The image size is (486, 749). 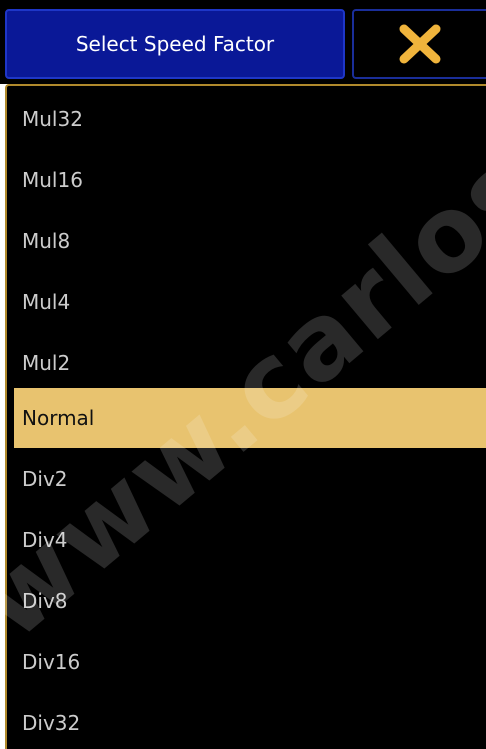 I want to click on dialog-title-label: Select Speed Factor, so click(x=175, y=44).